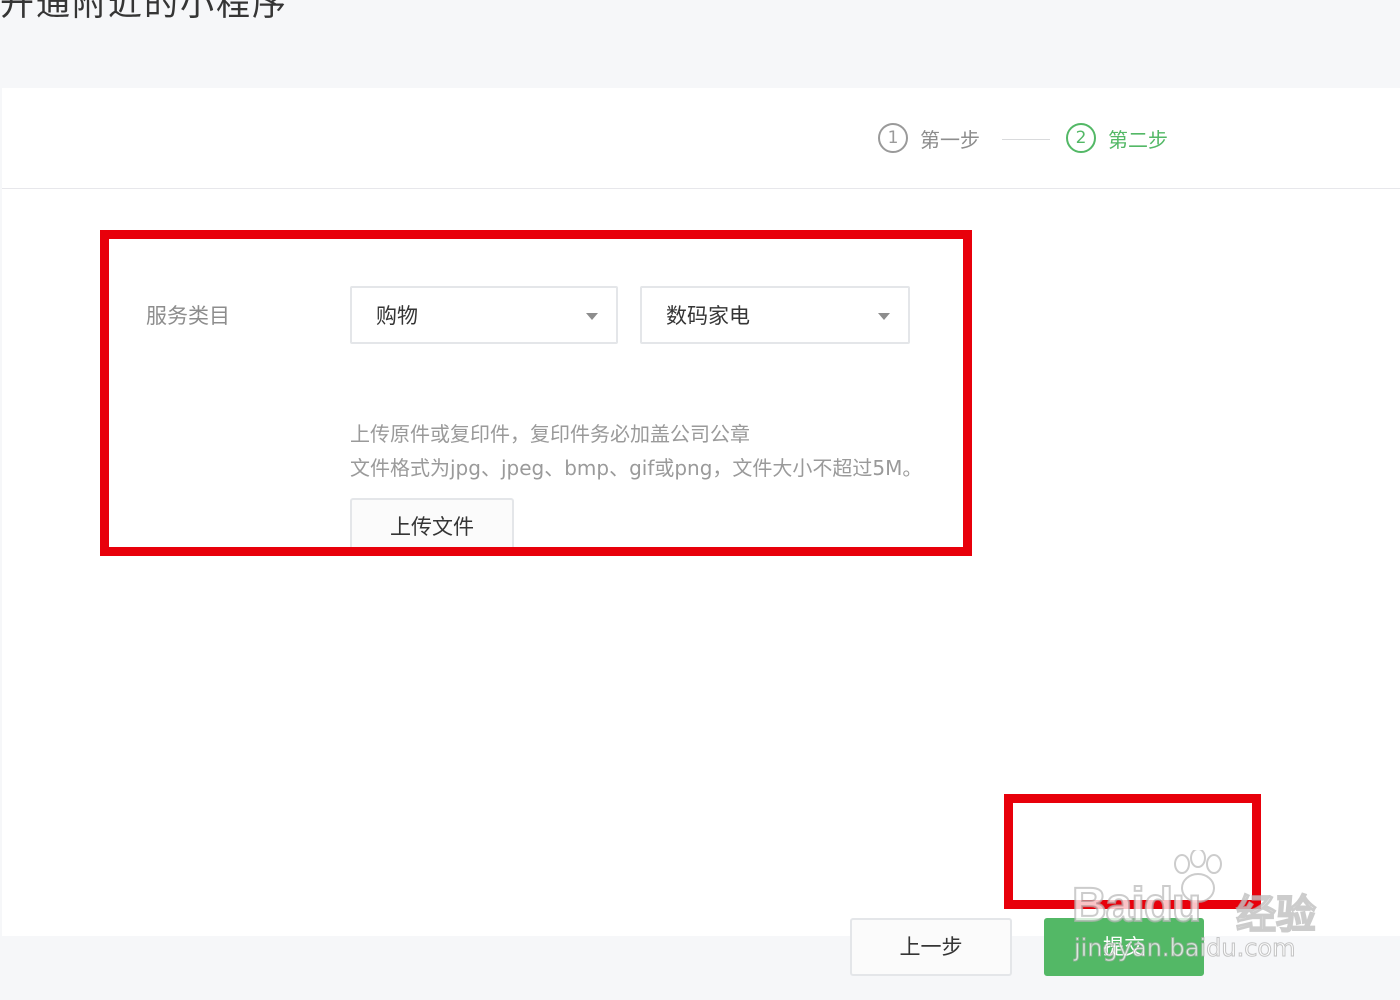  What do you see at coordinates (144, 12) in the screenshot?
I see `page-title: 开通附近的小程序` at bounding box center [144, 12].